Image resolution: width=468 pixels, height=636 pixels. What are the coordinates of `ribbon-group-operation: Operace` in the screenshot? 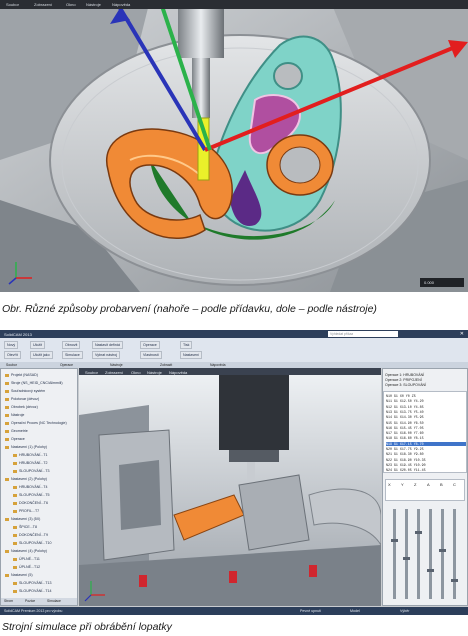 It's located at (66, 365).